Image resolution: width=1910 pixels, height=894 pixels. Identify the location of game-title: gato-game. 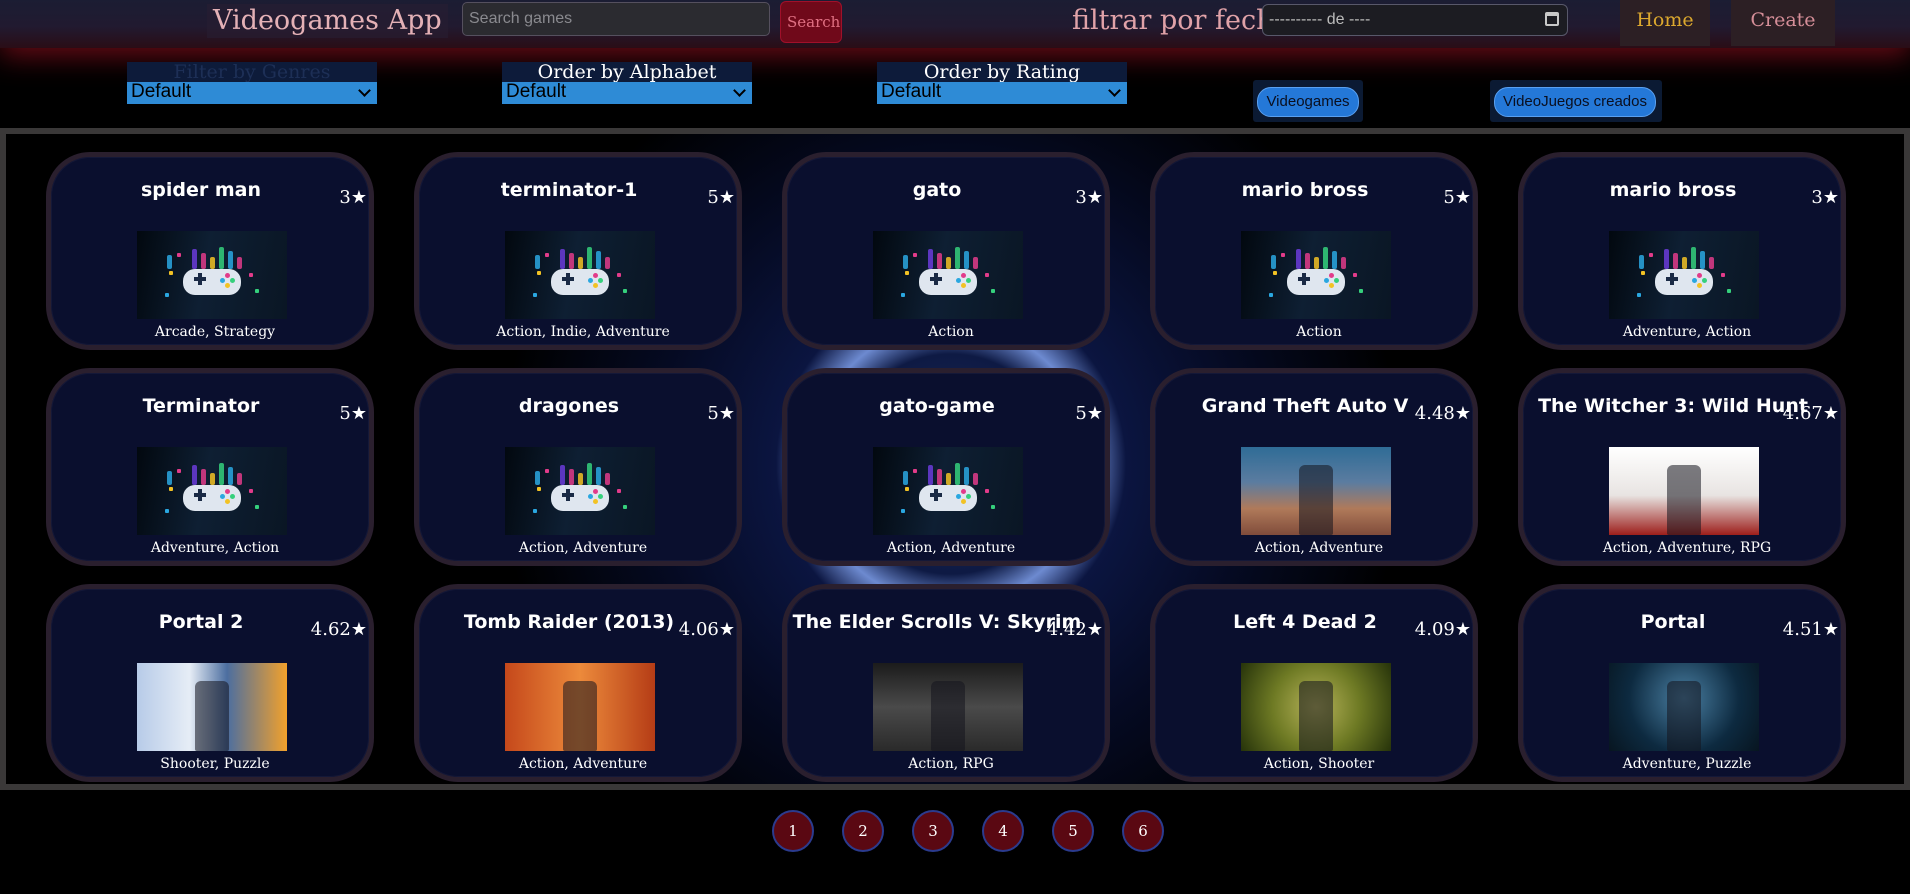
(937, 406).